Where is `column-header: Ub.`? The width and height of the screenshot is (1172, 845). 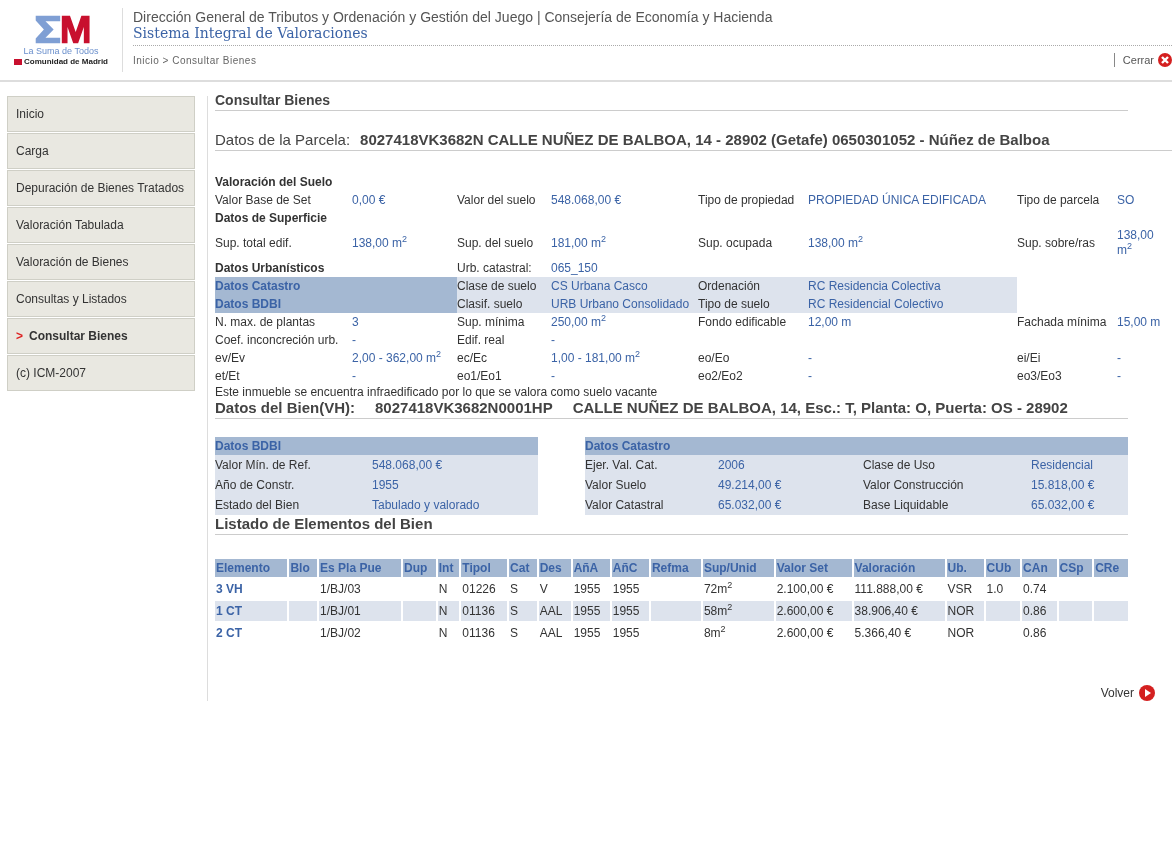
column-header: Ub. is located at coordinates (965, 568).